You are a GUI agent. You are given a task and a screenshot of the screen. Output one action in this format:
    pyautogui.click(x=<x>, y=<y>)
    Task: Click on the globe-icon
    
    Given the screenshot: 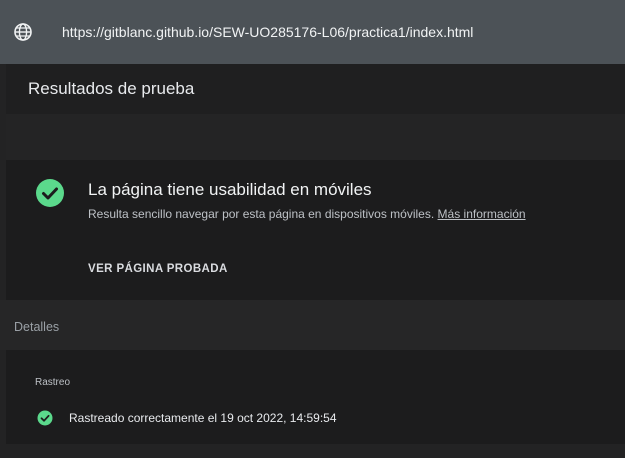 What is the action you would take?
    pyautogui.click(x=23, y=32)
    